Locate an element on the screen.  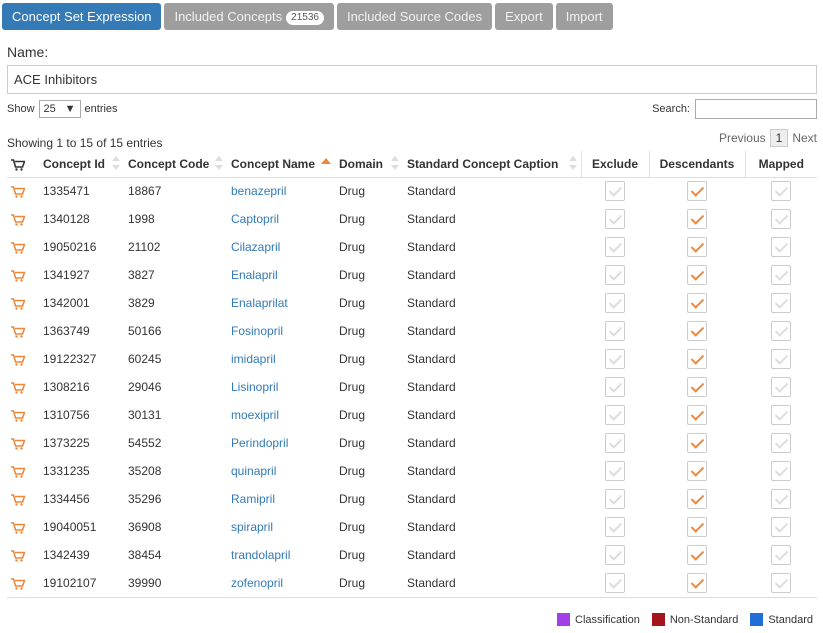
concept-name-link: Lisinopril is located at coordinates (254, 387).